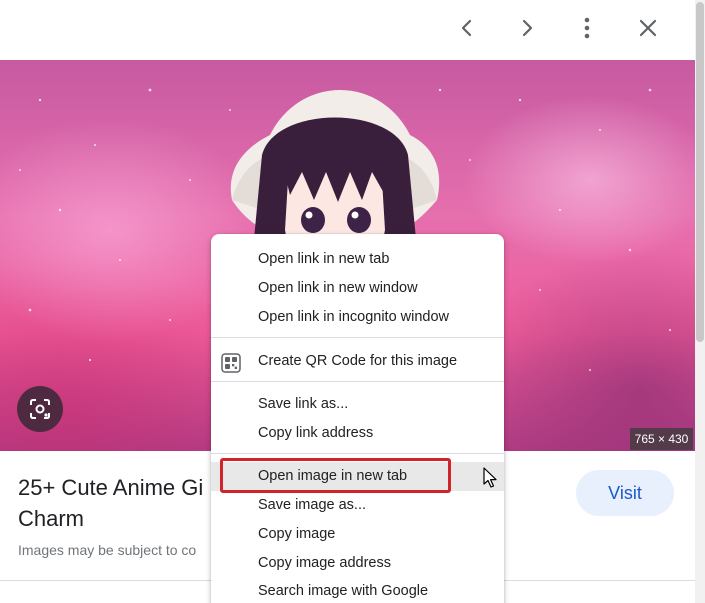  I want to click on copyright-notice: Images may be subject to co, so click(107, 550).